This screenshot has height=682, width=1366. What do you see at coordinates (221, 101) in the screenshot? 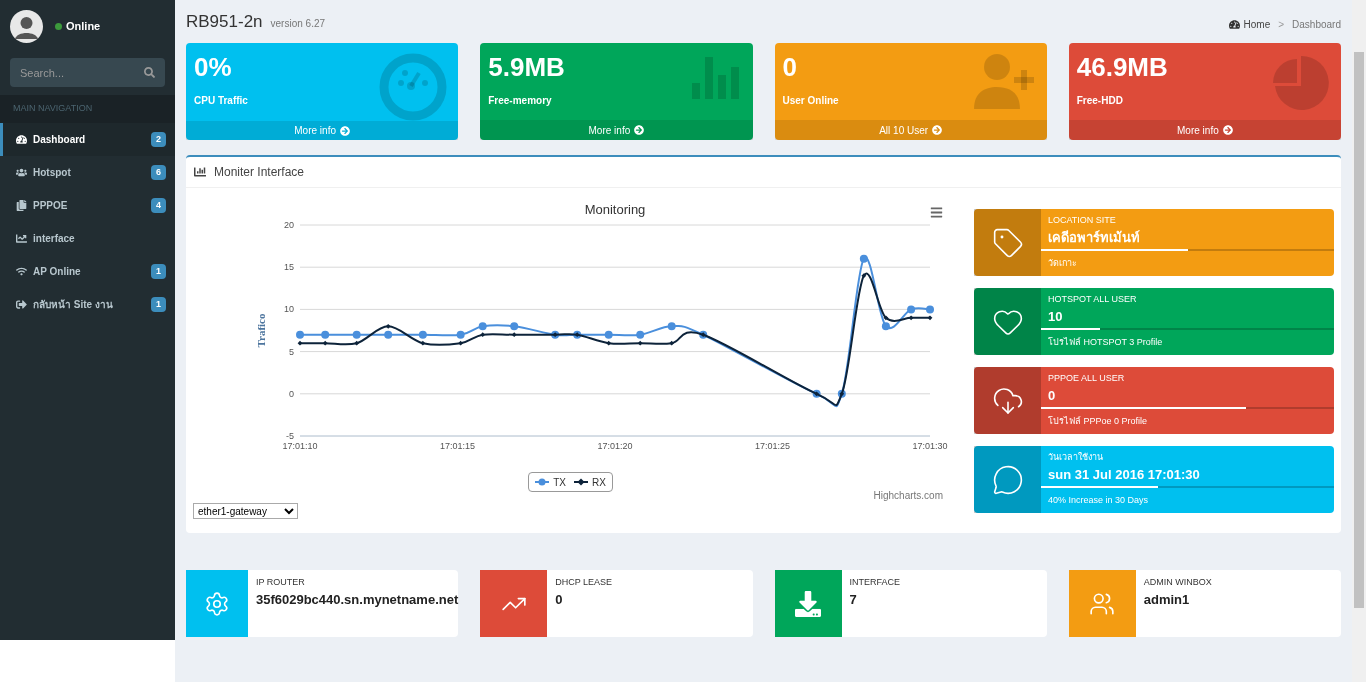
I see `stat-label: CPU Traffic` at bounding box center [221, 101].